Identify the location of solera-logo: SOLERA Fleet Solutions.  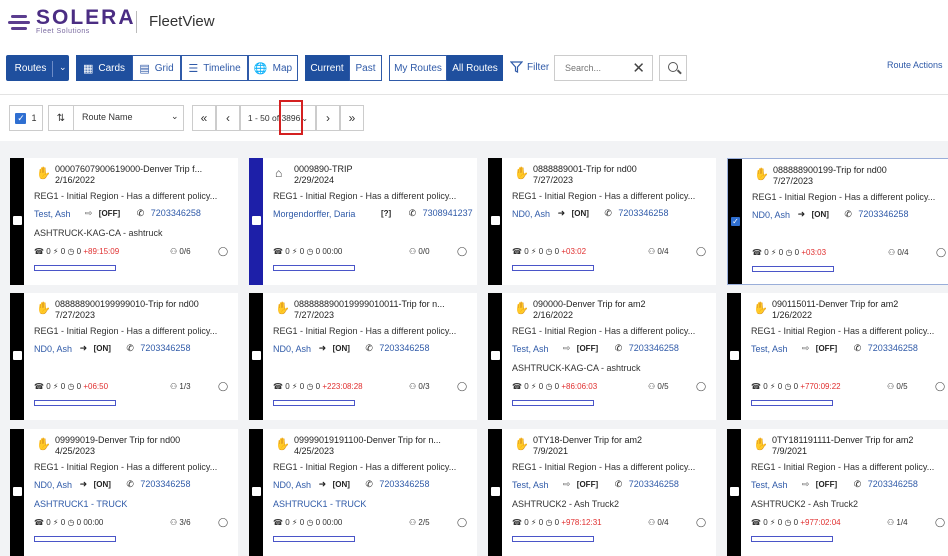
(72, 21).